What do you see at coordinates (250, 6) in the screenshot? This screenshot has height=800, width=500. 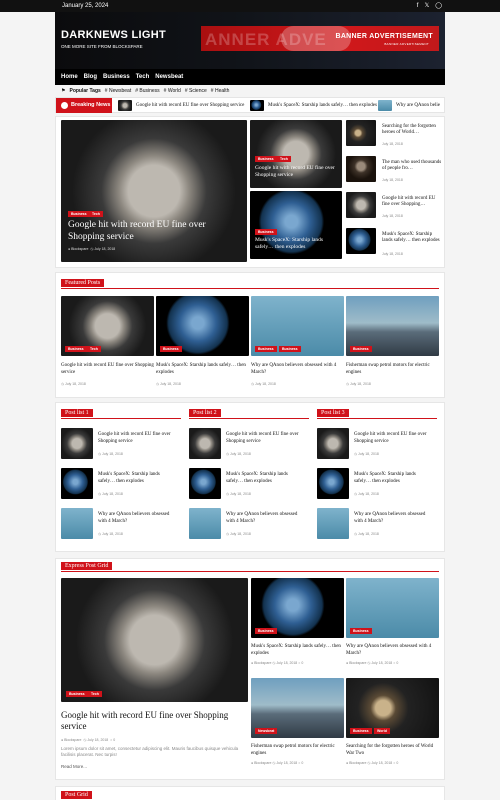 I see `top-bar: January 25, 2024 f 𝕏 ◯` at bounding box center [250, 6].